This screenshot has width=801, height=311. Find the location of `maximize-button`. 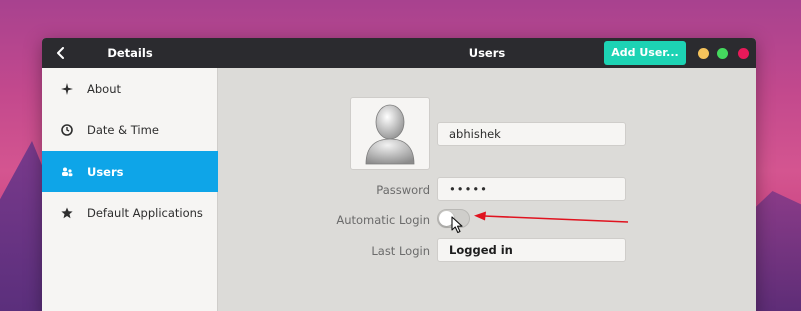

maximize-button is located at coordinates (722, 53).